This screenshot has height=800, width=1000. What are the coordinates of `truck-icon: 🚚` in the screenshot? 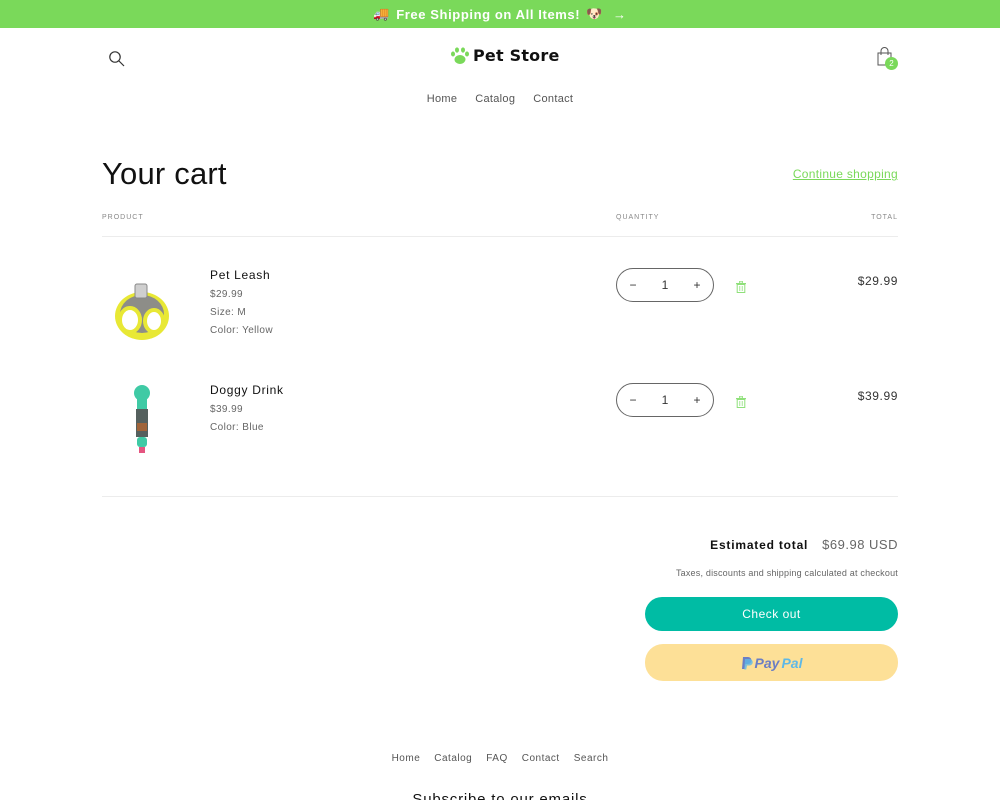 It's located at (382, 13).